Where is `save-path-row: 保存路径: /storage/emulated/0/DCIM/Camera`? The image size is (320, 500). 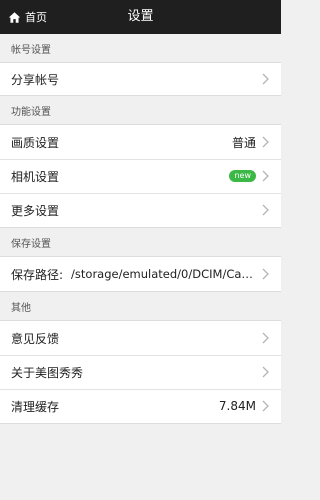
save-path-row: 保存路径: /storage/emulated/0/DCIM/Camera is located at coordinates (140, 274).